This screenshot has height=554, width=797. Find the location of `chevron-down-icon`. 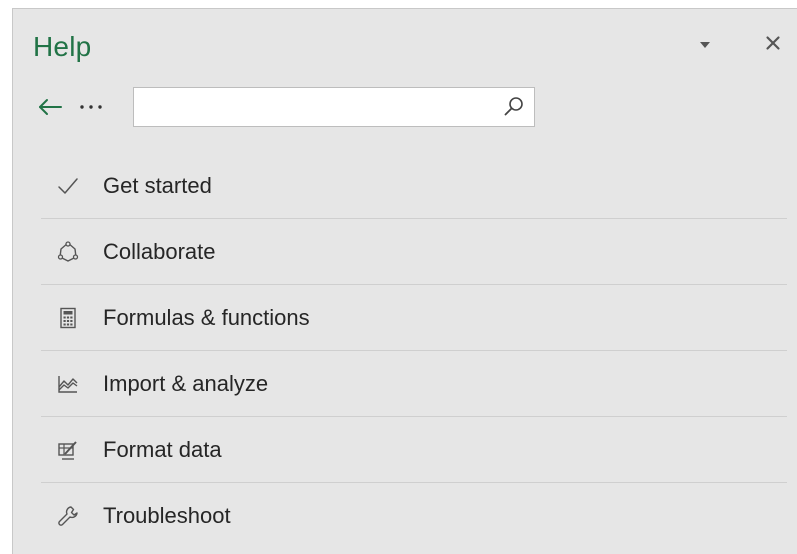

chevron-down-icon is located at coordinates (705, 45).